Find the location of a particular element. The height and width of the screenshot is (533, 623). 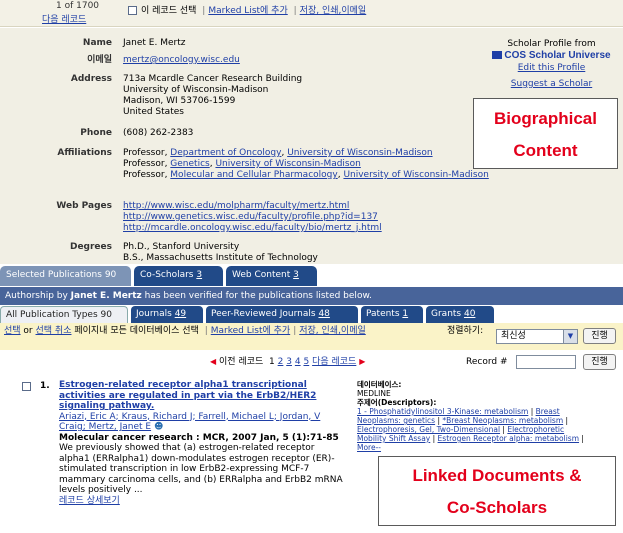

more-descriptors-link: More-- is located at coordinates (369, 447).